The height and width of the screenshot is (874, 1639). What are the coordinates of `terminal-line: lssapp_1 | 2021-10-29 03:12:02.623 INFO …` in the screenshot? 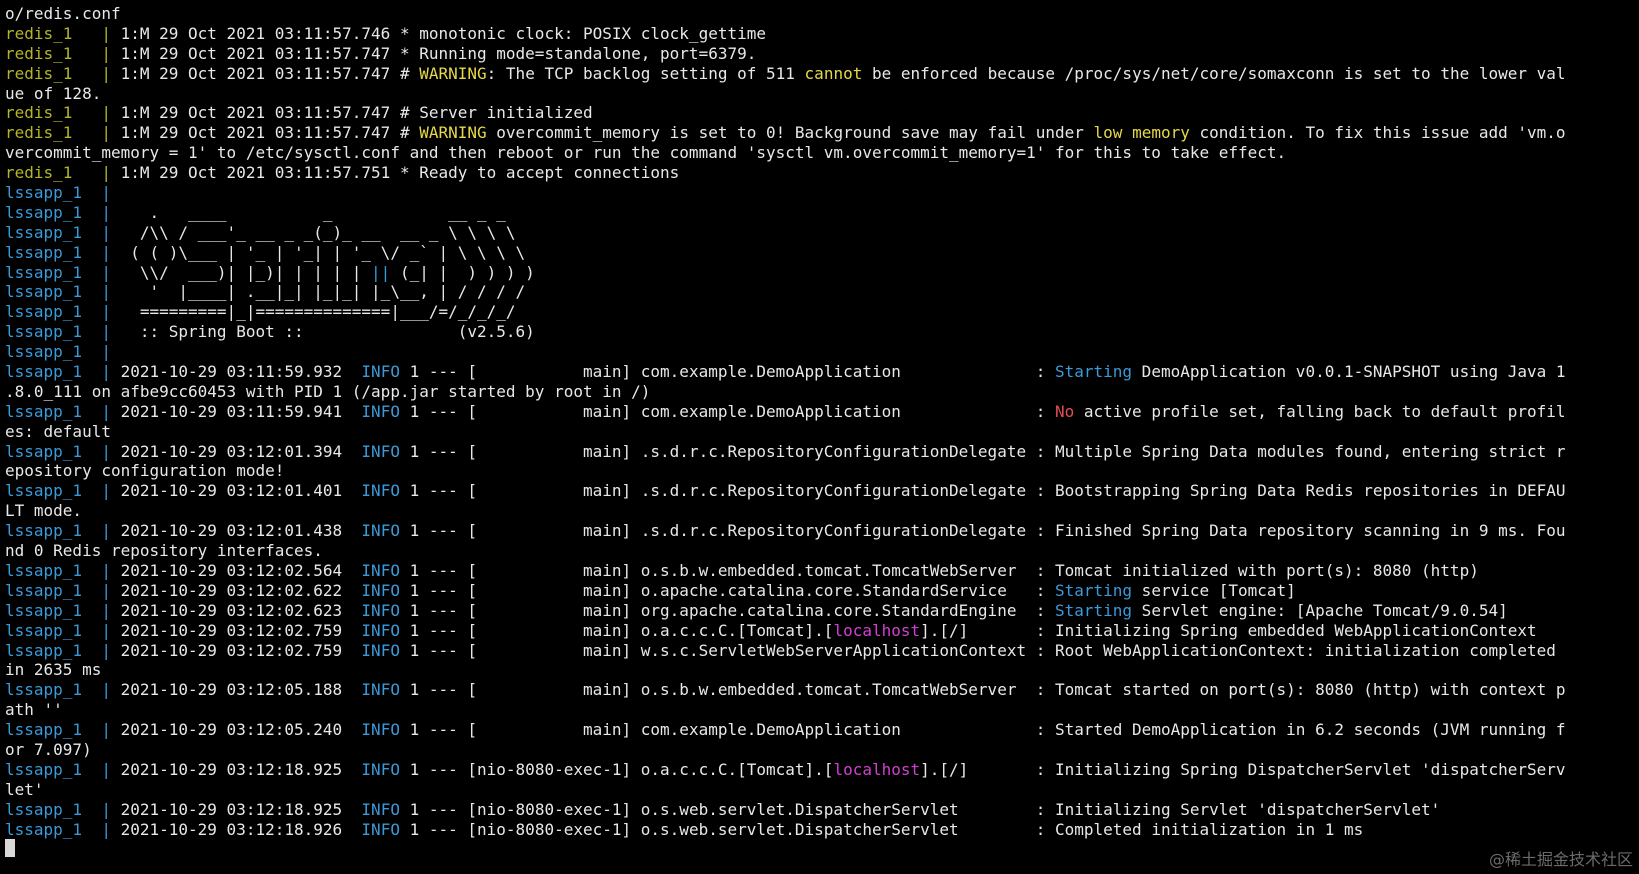 It's located at (822, 611).